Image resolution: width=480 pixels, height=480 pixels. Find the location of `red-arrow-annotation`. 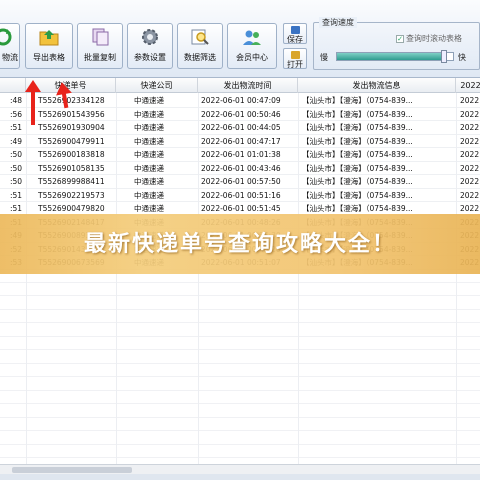

red-arrow-annotation is located at coordinates (33, 102).